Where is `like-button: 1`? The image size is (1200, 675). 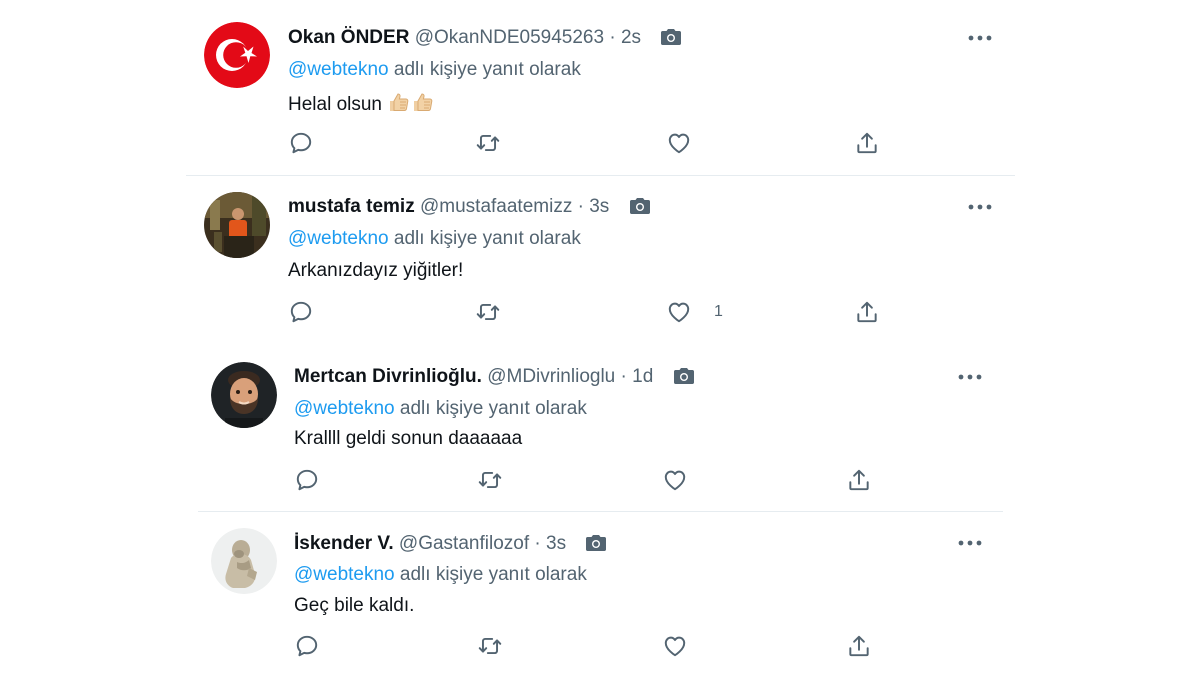
like-button: 1 is located at coordinates (694, 312).